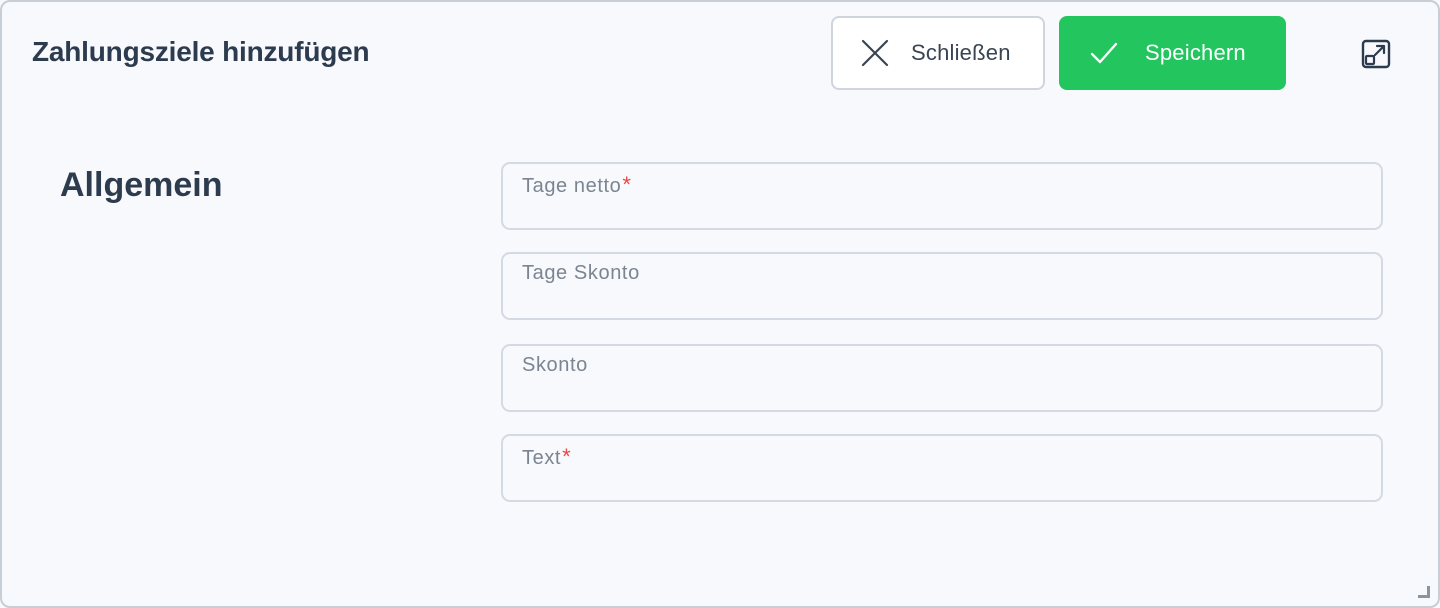 This screenshot has width=1440, height=608. What do you see at coordinates (942, 286) in the screenshot?
I see `tage-skonto-field: Tage Skonto` at bounding box center [942, 286].